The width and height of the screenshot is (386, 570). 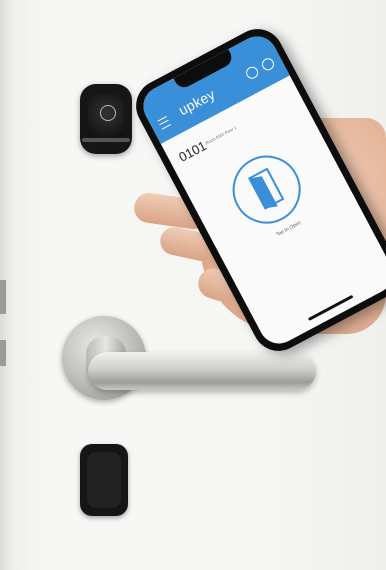 I want to click on lock-reader, so click(x=106, y=119).